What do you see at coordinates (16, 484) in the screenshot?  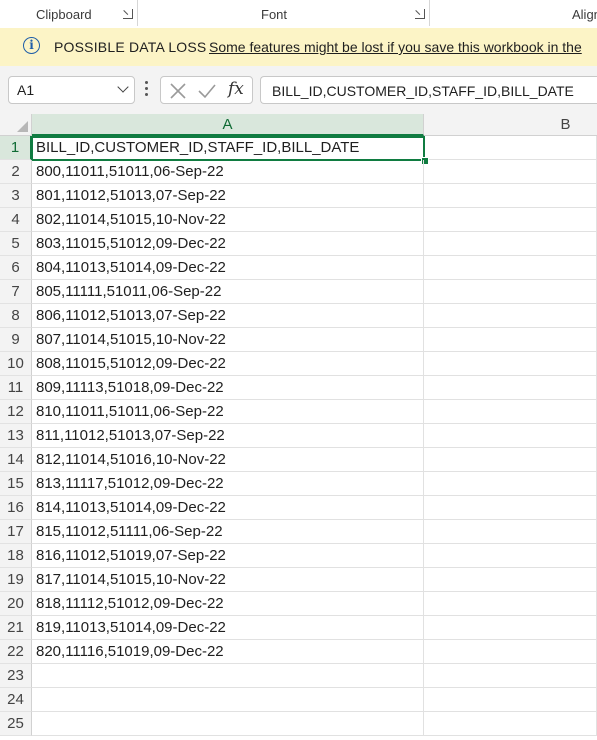 I see `row-header: 15` at bounding box center [16, 484].